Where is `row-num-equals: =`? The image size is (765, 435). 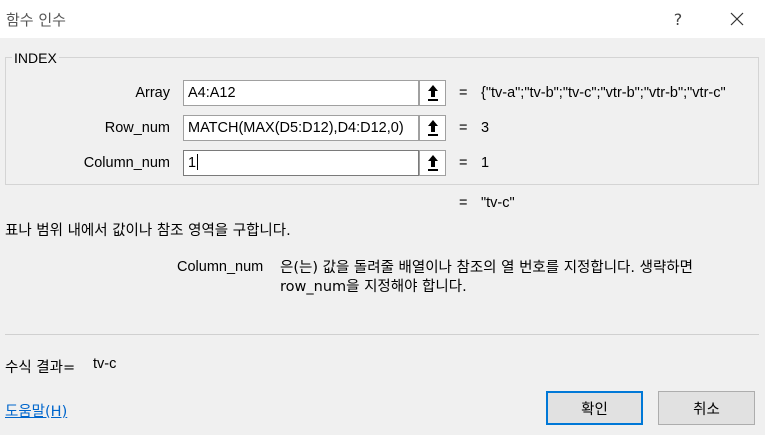 row-num-equals: = is located at coordinates (463, 128).